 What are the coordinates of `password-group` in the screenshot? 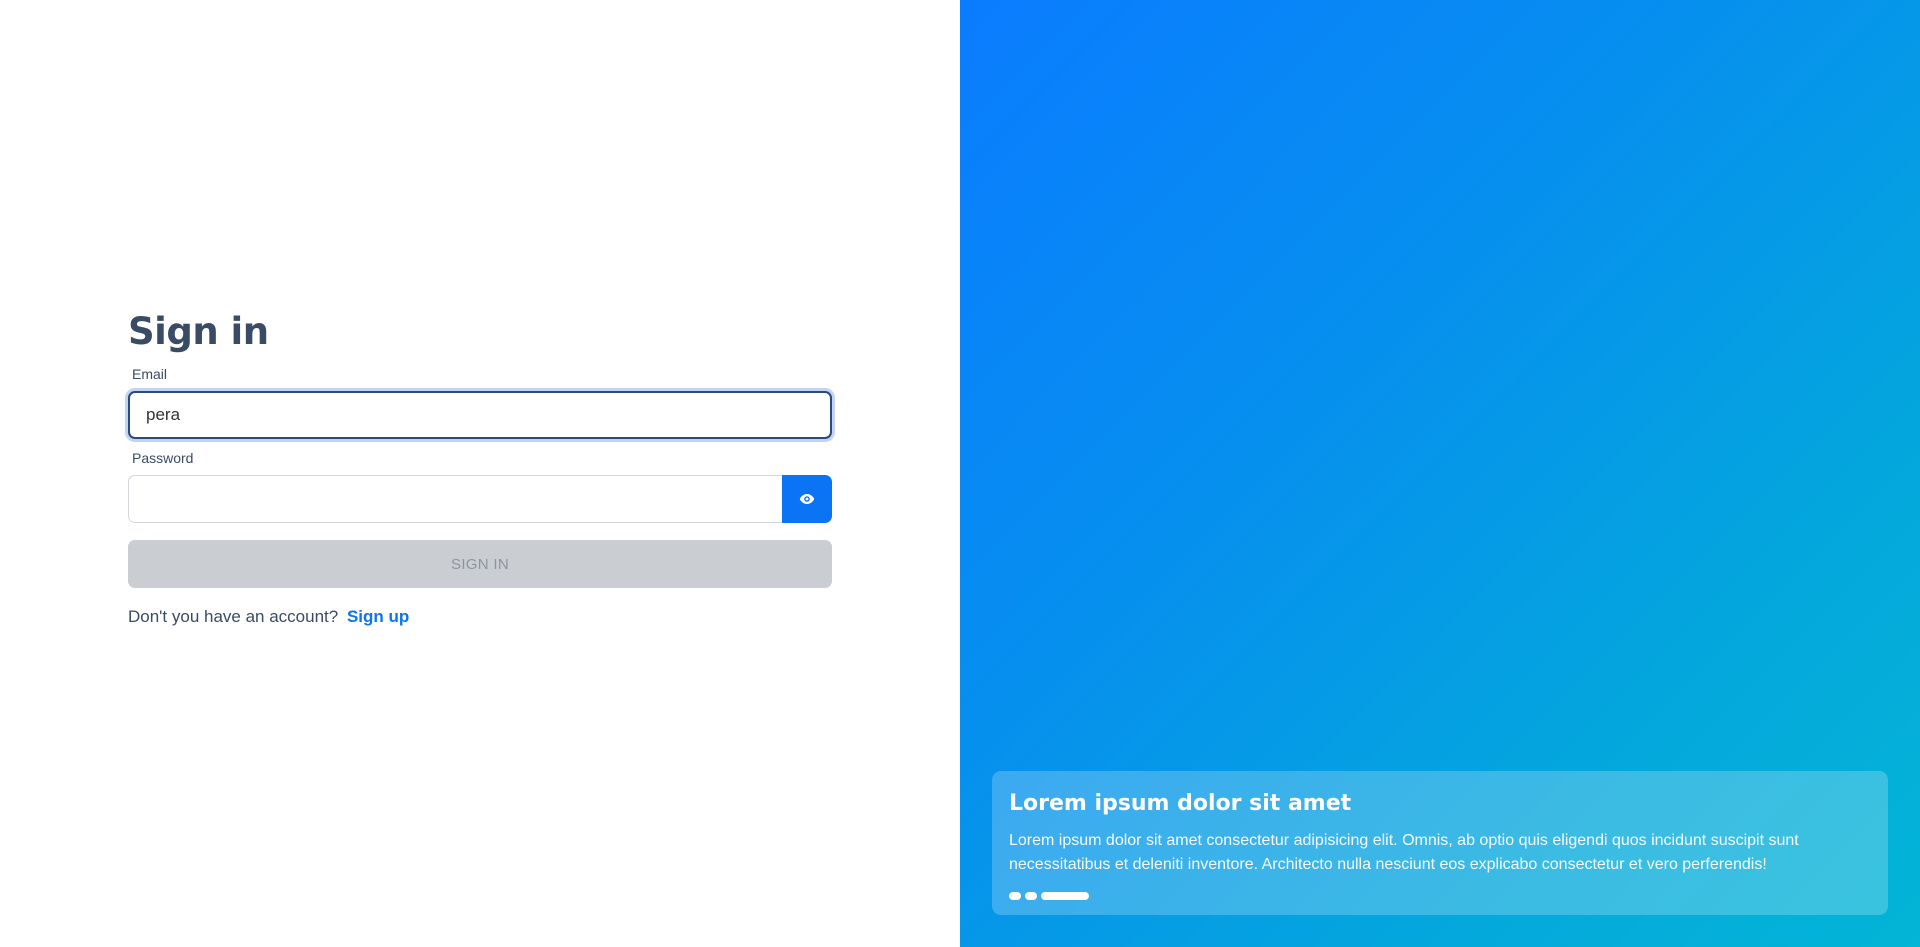 It's located at (480, 499).